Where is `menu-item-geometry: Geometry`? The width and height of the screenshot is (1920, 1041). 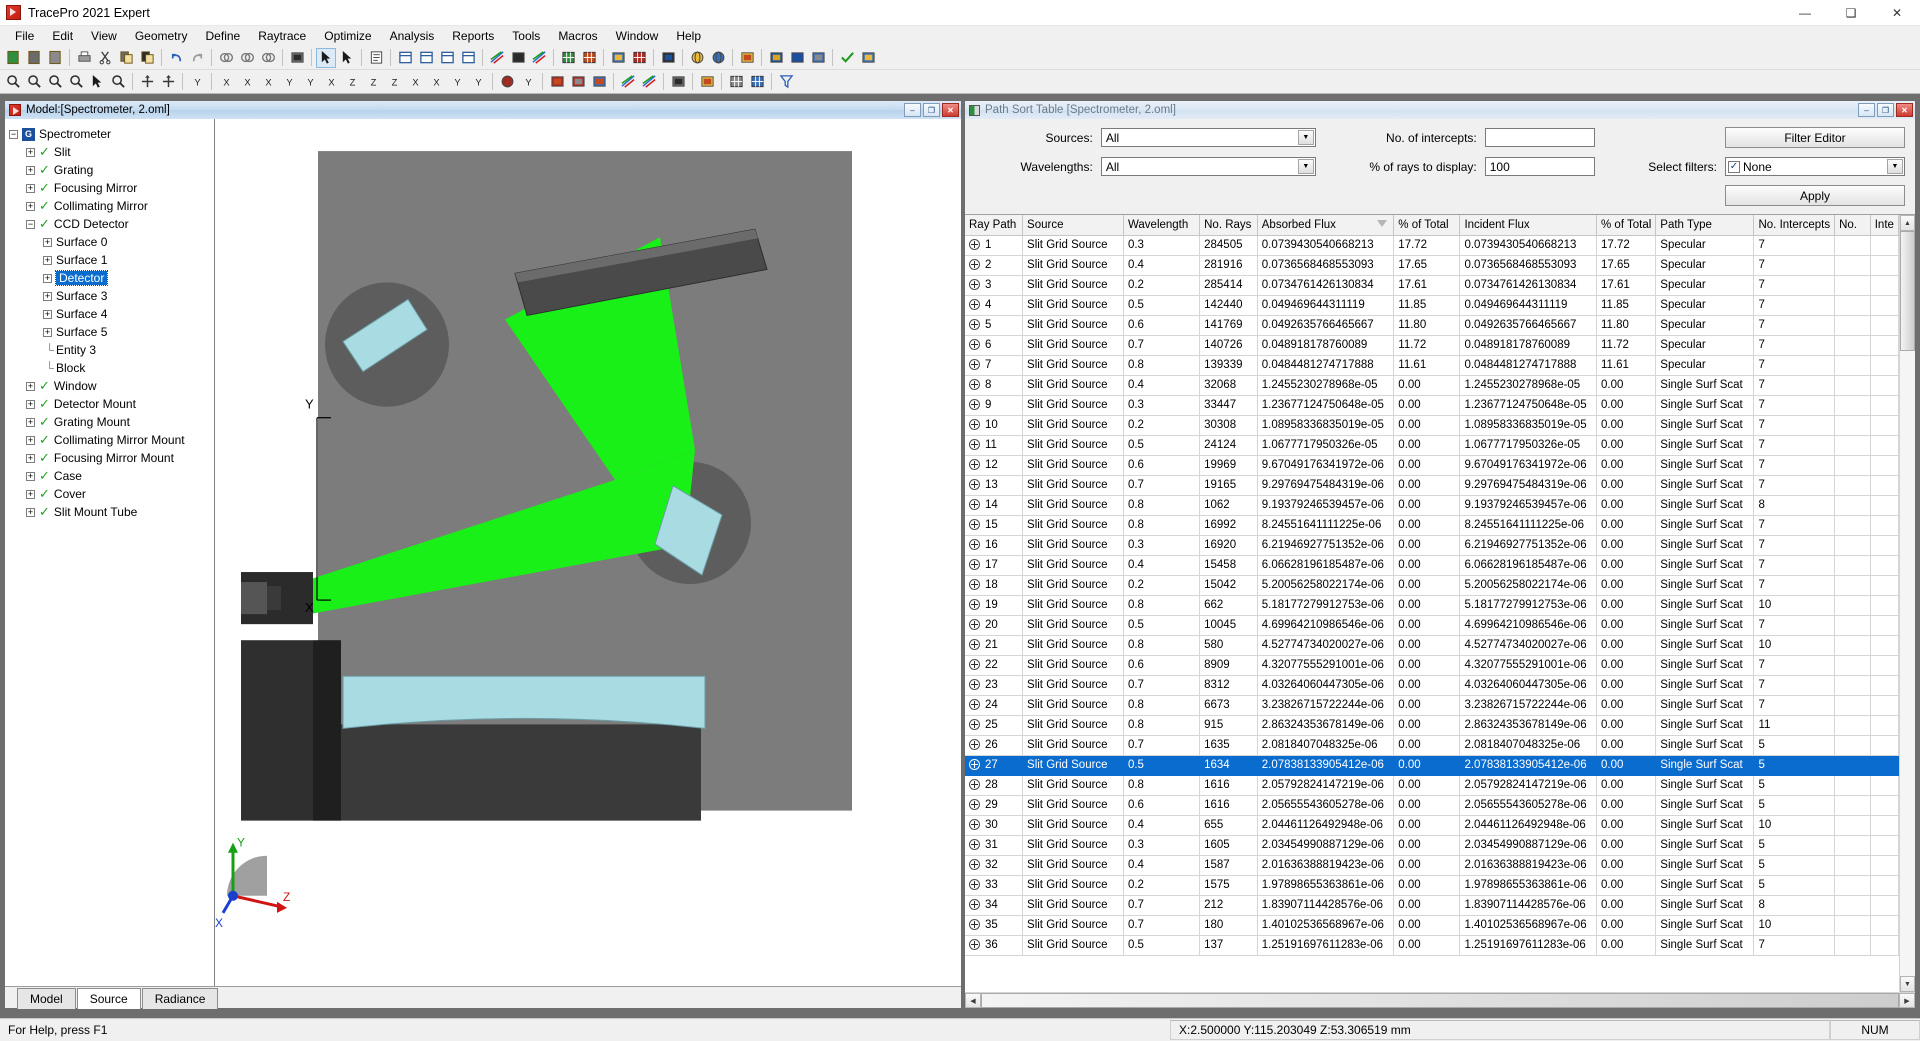
menu-item-geometry: Geometry is located at coordinates (161, 36).